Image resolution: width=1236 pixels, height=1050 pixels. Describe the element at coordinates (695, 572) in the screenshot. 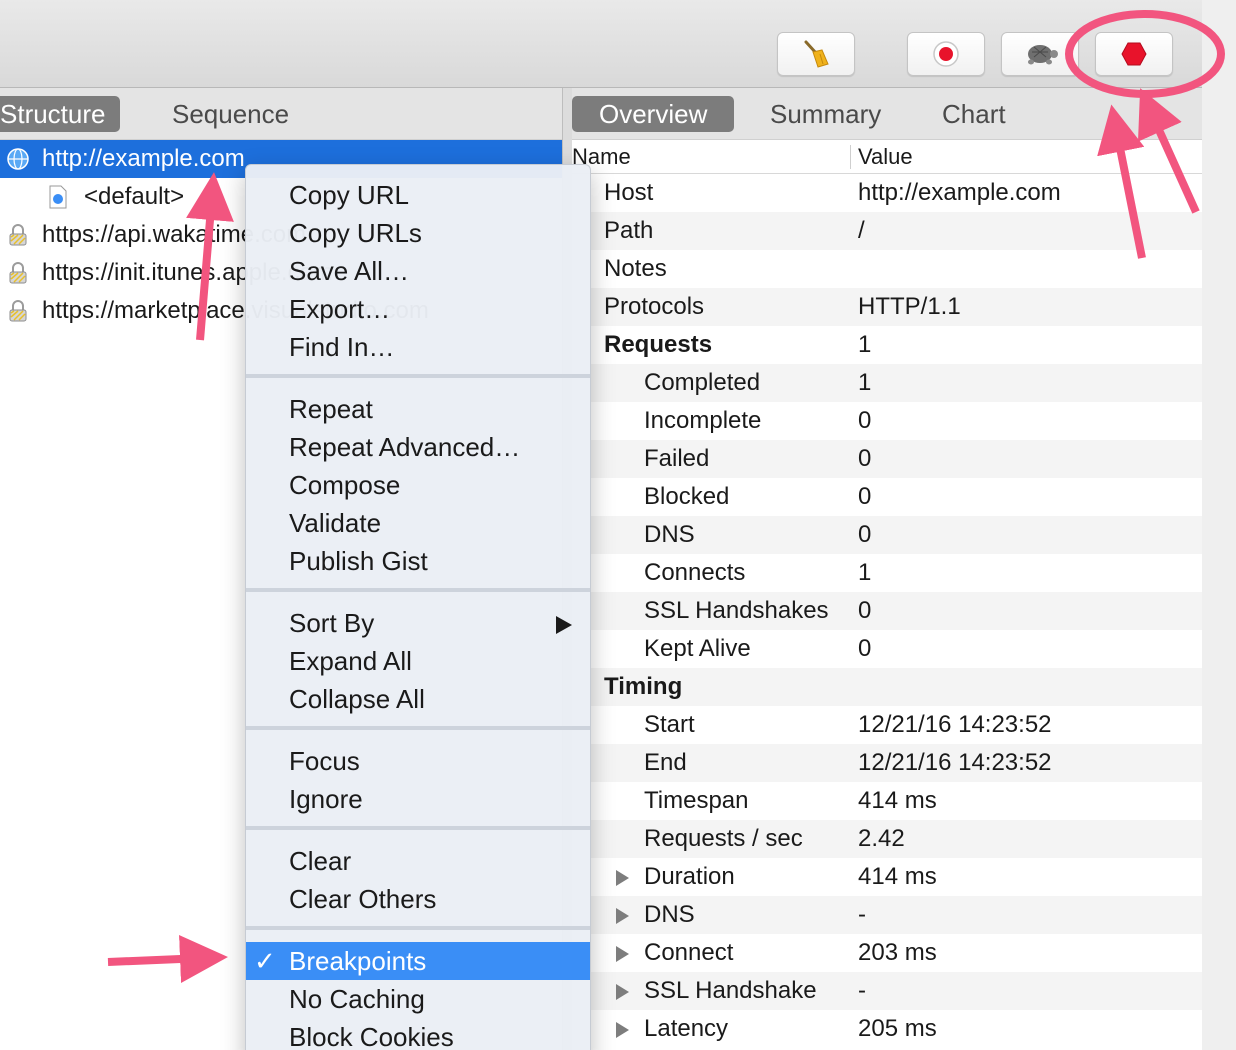

I see `row-name: Connects` at that location.